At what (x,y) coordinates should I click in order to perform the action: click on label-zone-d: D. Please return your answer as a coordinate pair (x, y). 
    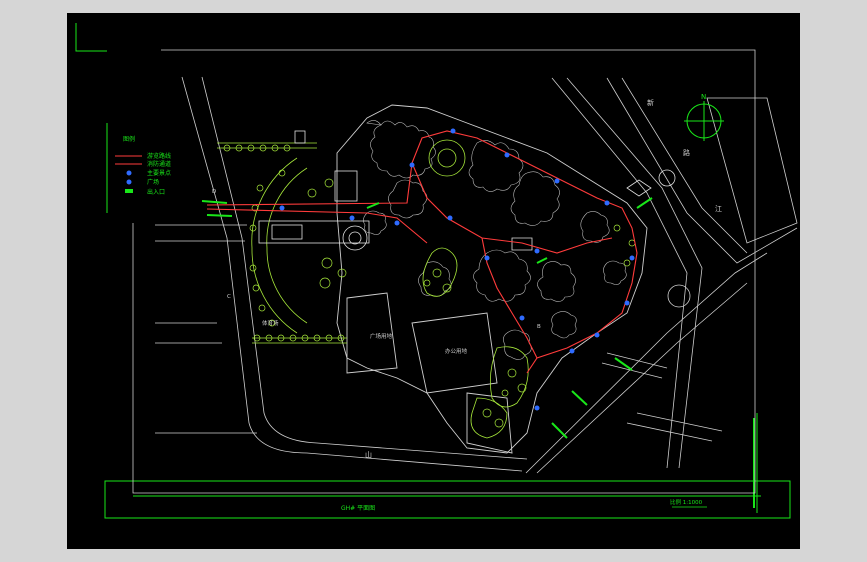
    Looking at the image, I should click on (214, 192).